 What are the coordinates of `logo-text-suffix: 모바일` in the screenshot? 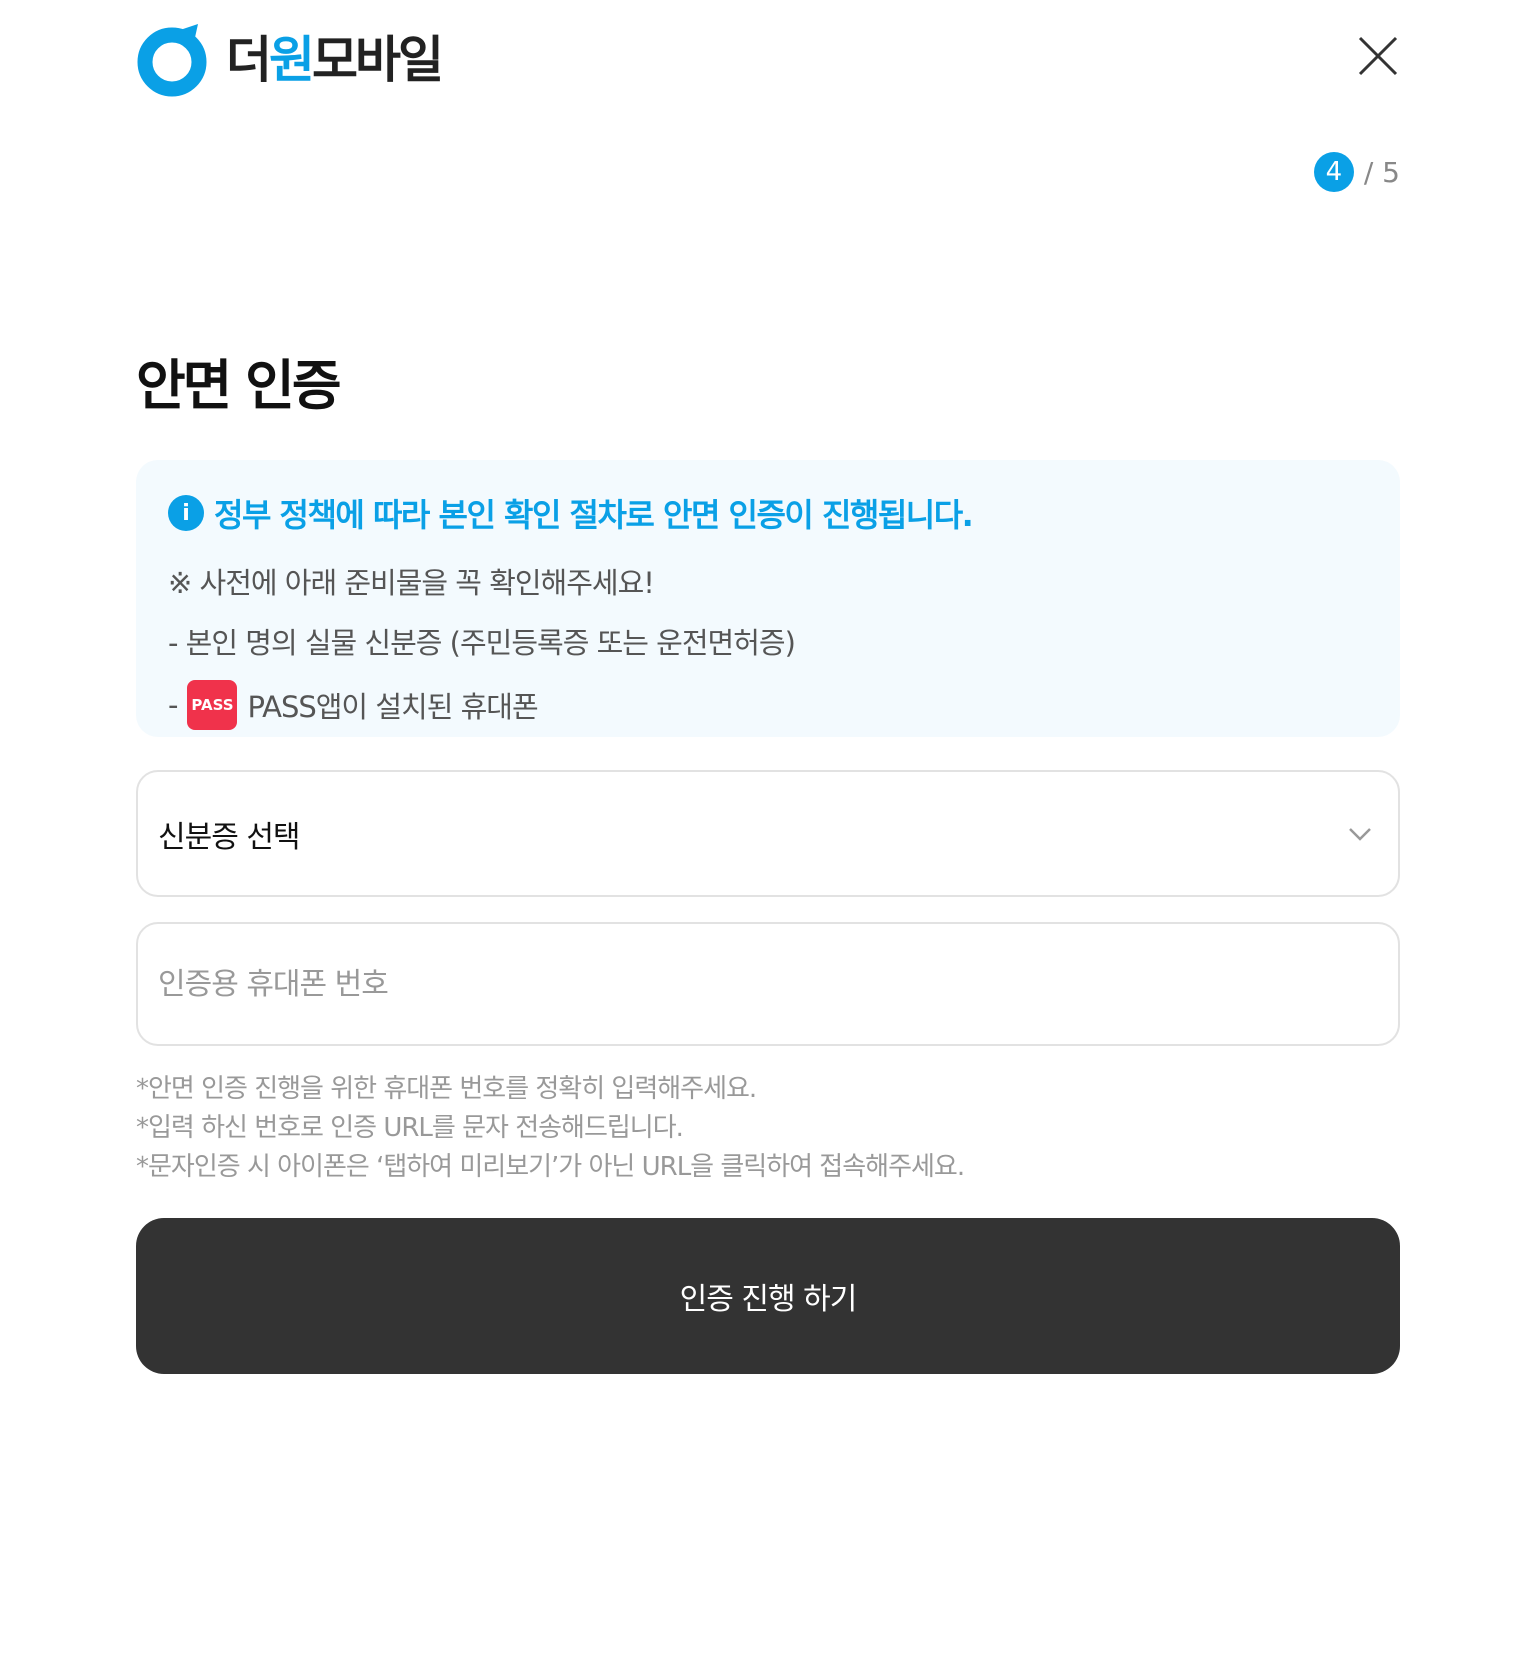 It's located at (378, 60).